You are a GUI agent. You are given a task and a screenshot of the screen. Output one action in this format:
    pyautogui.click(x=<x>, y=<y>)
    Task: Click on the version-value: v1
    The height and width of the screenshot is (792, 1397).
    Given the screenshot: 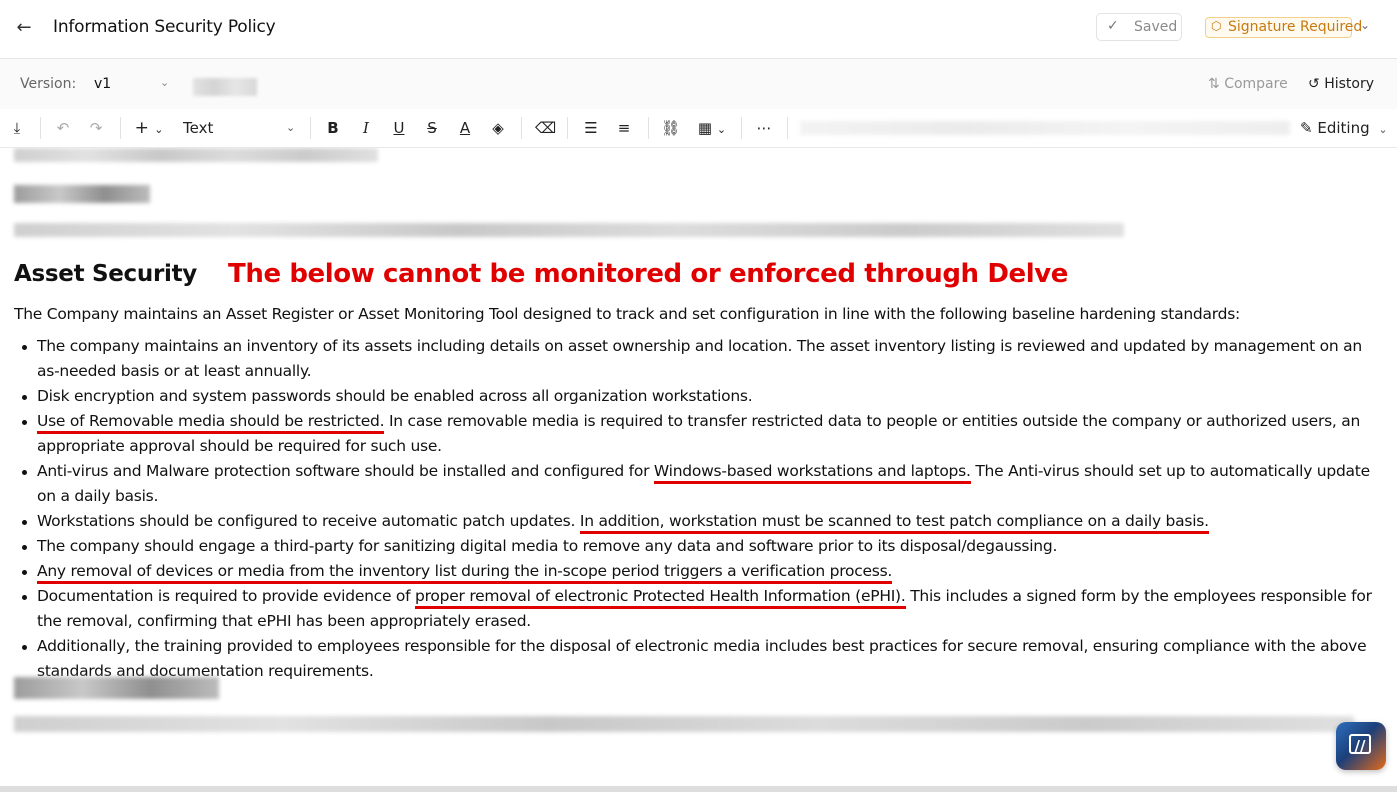 What is the action you would take?
    pyautogui.click(x=103, y=84)
    